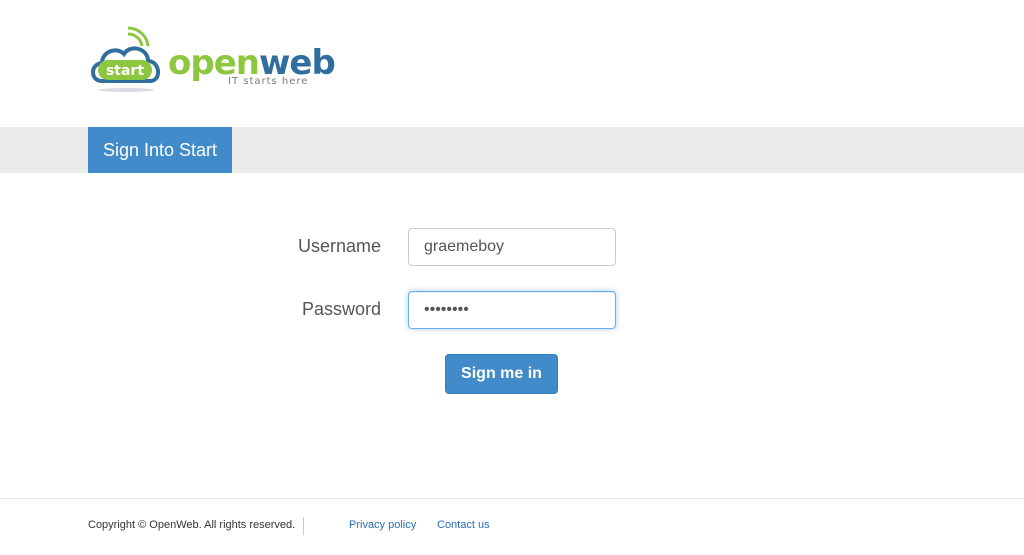 The height and width of the screenshot is (555, 1024). Describe the element at coordinates (512, 310) in the screenshot. I see `password-input` at that location.